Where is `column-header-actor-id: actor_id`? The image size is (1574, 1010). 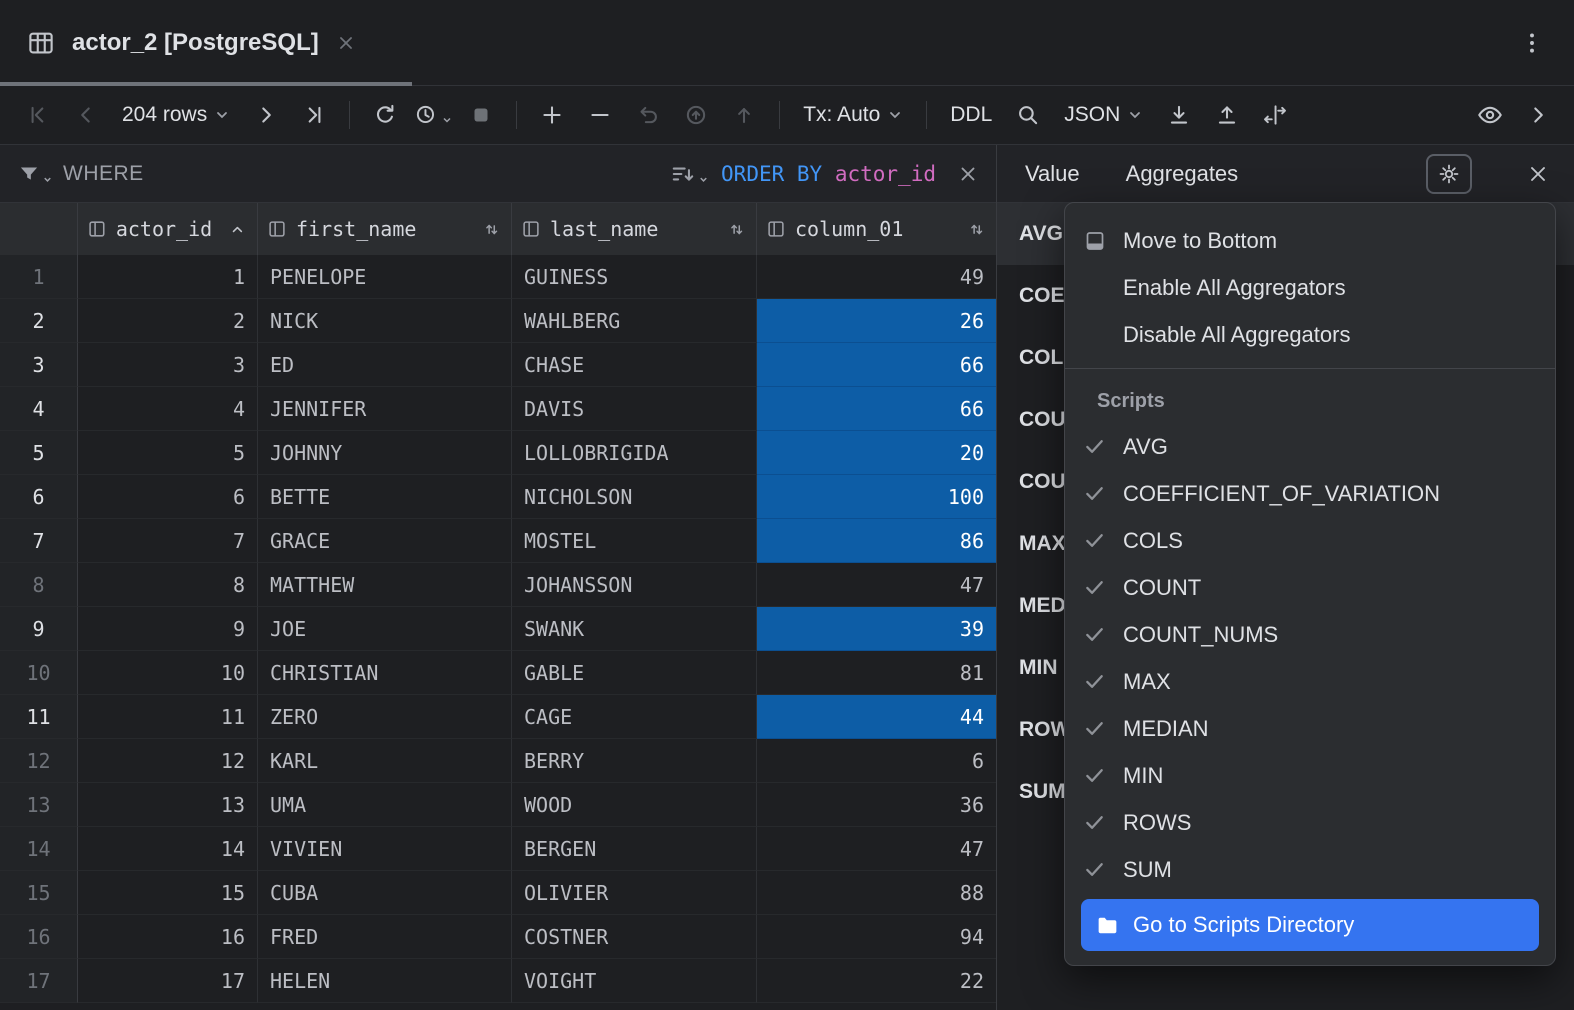 column-header-actor-id: actor_id is located at coordinates (168, 229).